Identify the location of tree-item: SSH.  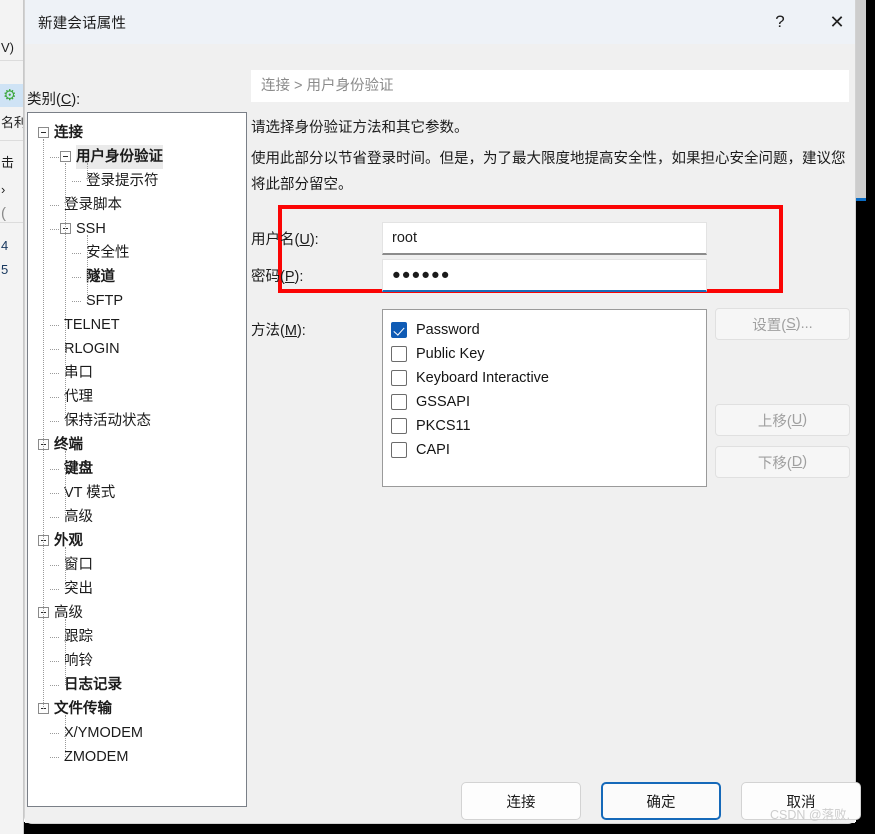
(91, 229).